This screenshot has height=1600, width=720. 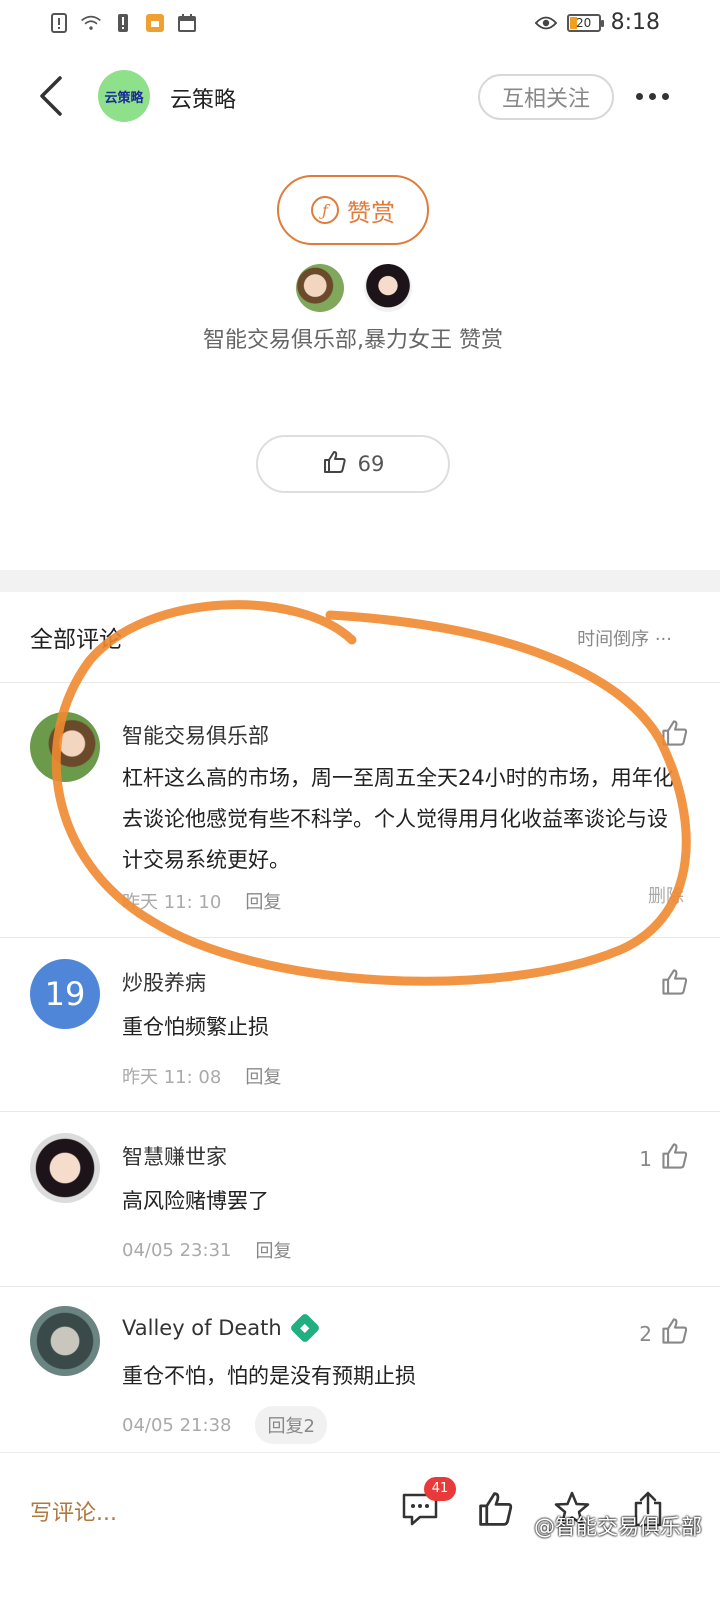 What do you see at coordinates (371, 212) in the screenshot?
I see `reward-label: 赞赏` at bounding box center [371, 212].